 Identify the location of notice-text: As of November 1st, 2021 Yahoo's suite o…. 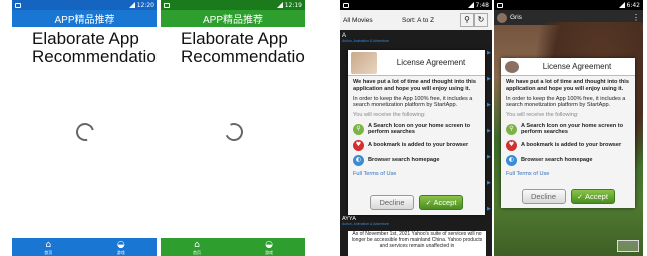
(417, 243).